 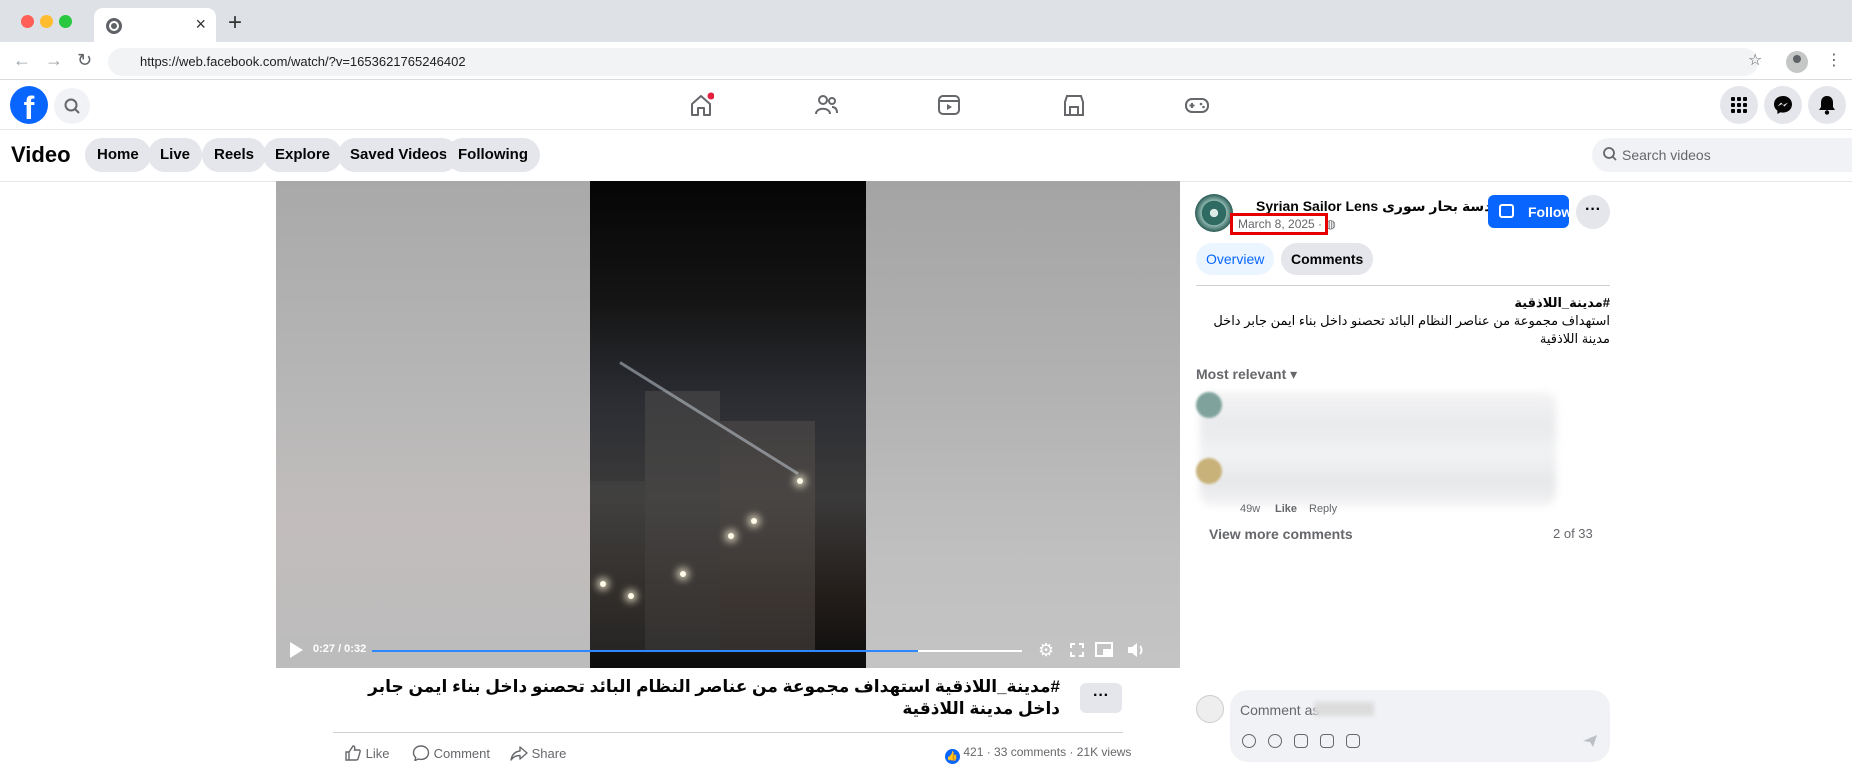 What do you see at coordinates (1378, 449) in the screenshot?
I see `blurred-comments` at bounding box center [1378, 449].